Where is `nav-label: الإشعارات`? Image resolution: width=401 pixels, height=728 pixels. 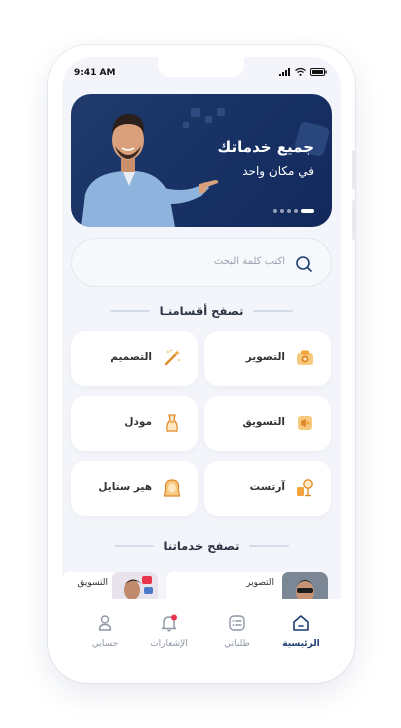
nav-label: الإشعارات is located at coordinates (169, 644).